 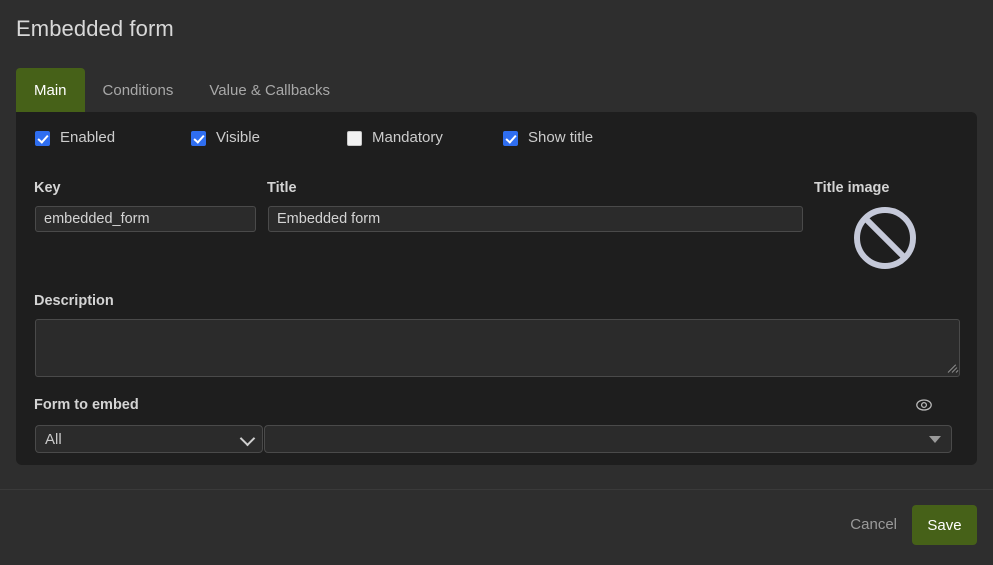 I want to click on save-button: Save, so click(x=944, y=525).